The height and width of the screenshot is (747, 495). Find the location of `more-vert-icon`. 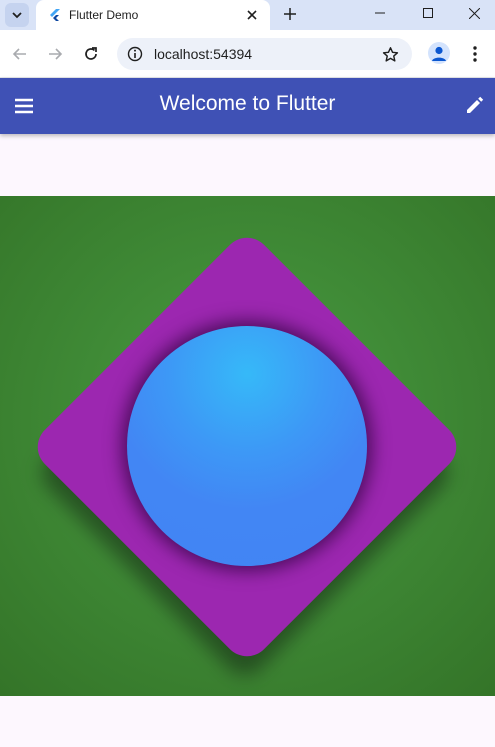

more-vert-icon is located at coordinates (475, 54).